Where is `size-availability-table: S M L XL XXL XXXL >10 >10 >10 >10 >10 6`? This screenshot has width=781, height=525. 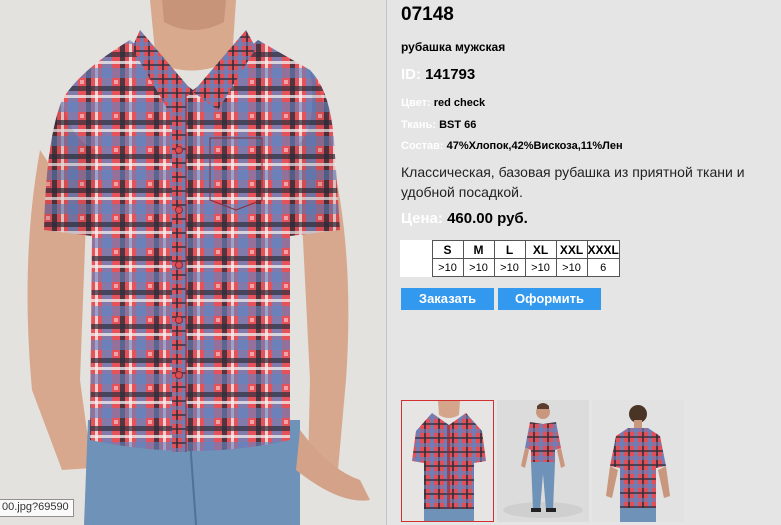 size-availability-table: S M L XL XXL XXXL >10 >10 >10 >10 >10 6 is located at coordinates (510, 258).